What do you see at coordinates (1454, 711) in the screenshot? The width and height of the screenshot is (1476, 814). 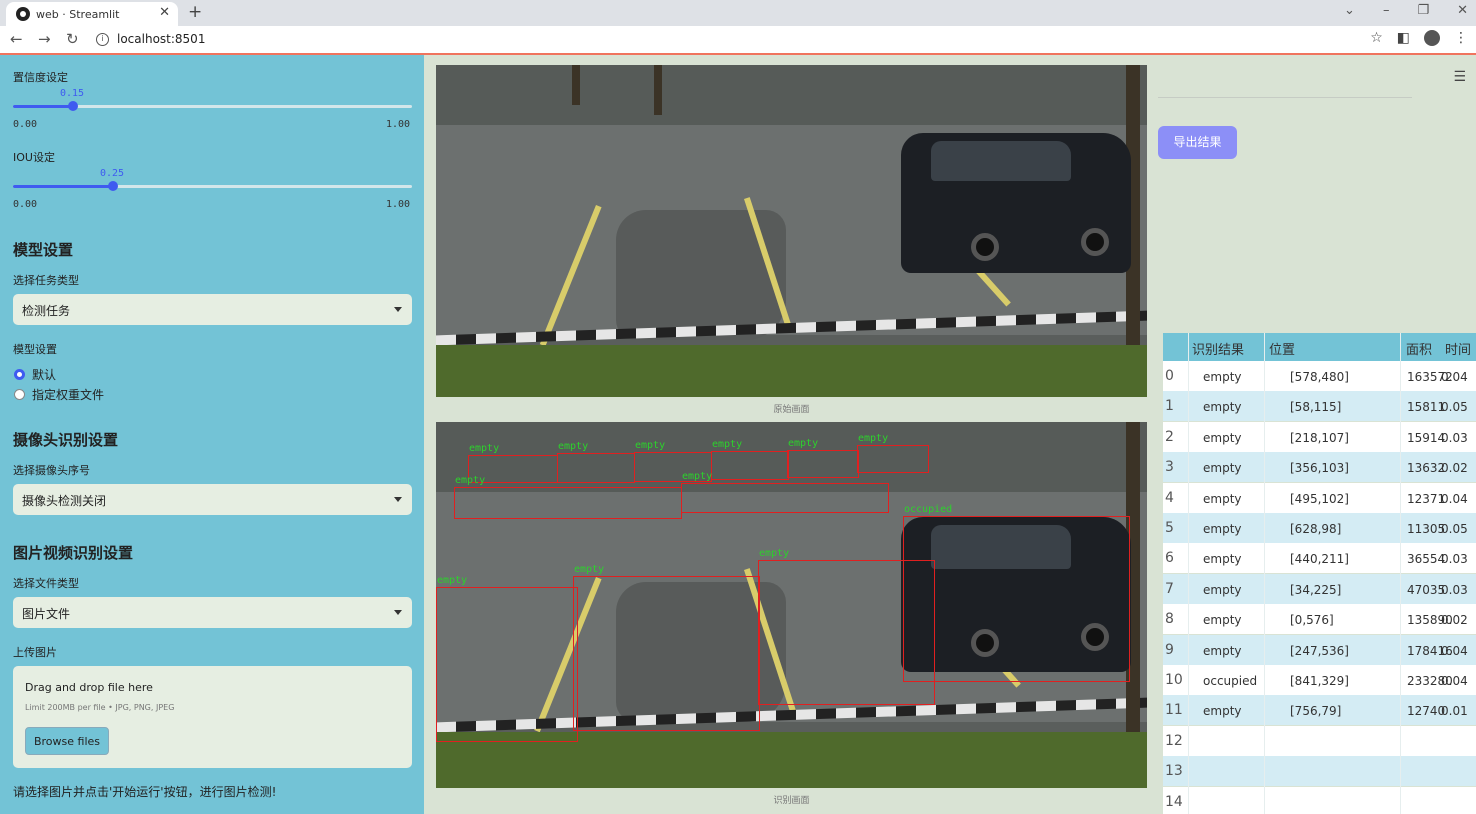 I see `table-cell-time: 0.01` at bounding box center [1454, 711].